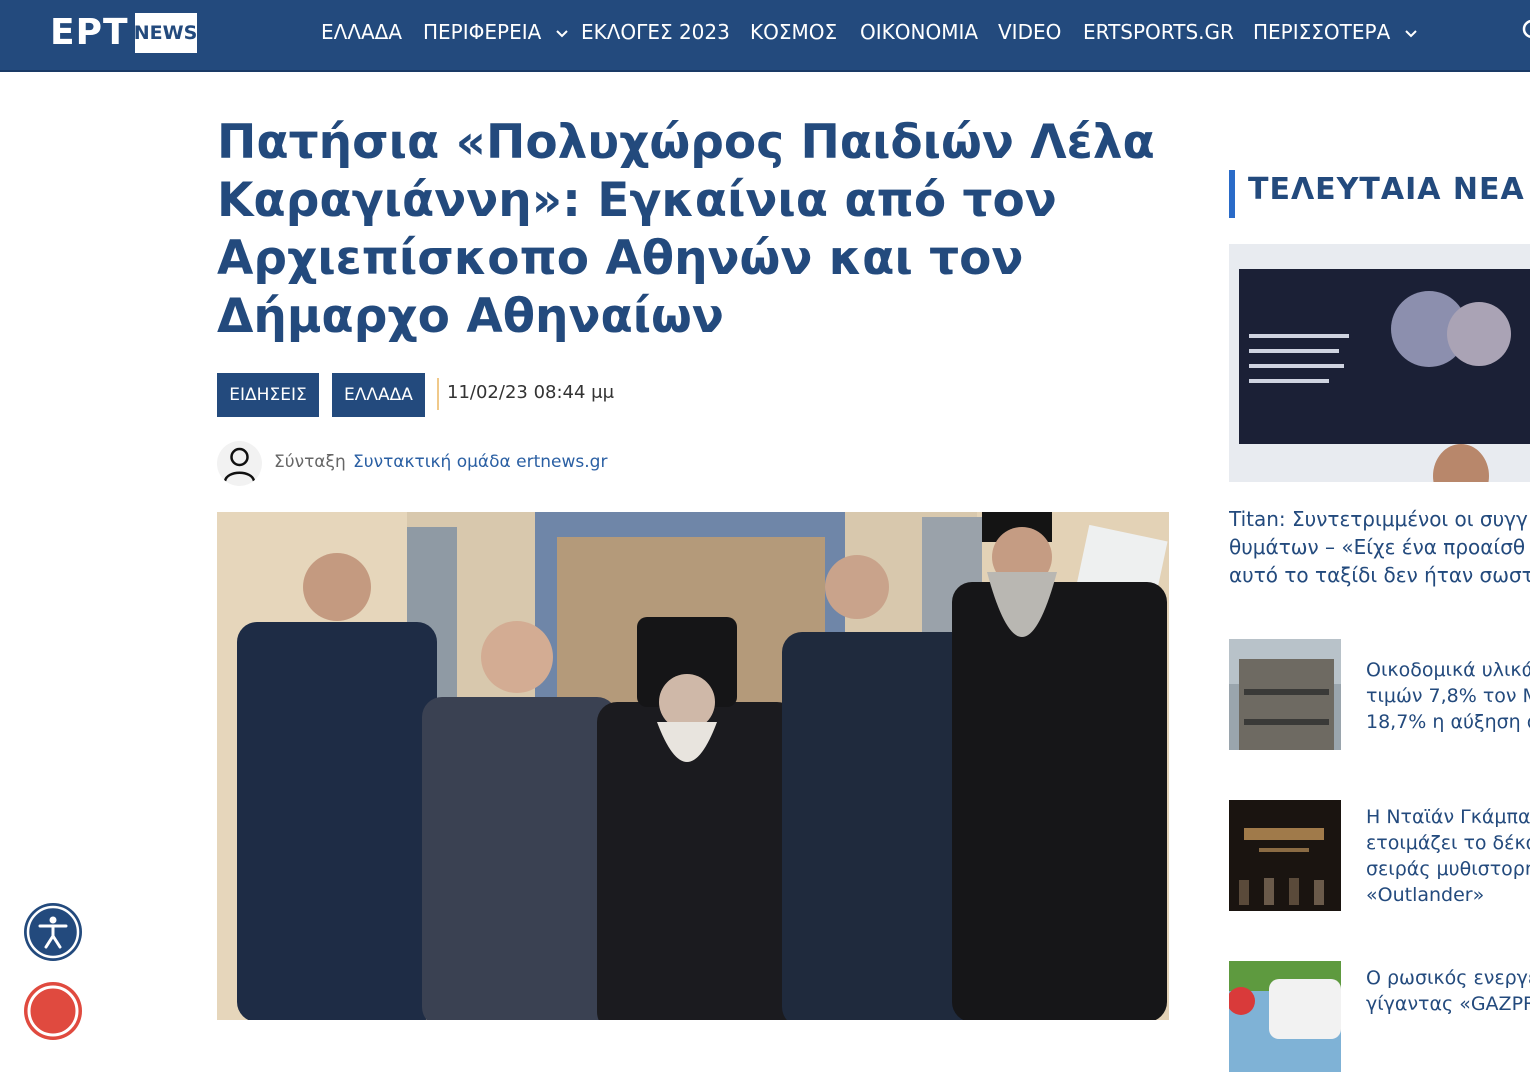  What do you see at coordinates (438, 394) in the screenshot?
I see `date-separator` at bounding box center [438, 394].